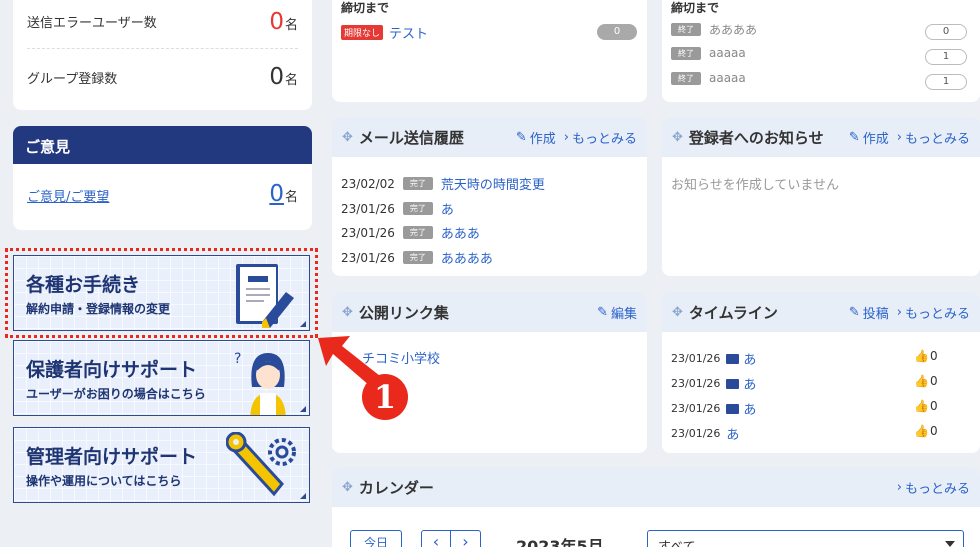 The height and width of the screenshot is (547, 980). What do you see at coordinates (104, 481) in the screenshot?
I see `admin-support-subtitle: 操作や運用についてはこちら` at bounding box center [104, 481].